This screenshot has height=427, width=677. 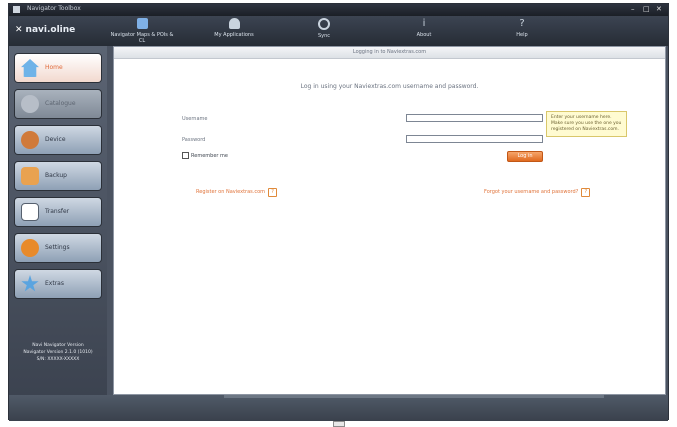 I want to click on breadcrumb: Logging in to Naviextras.com, so click(x=389, y=53).